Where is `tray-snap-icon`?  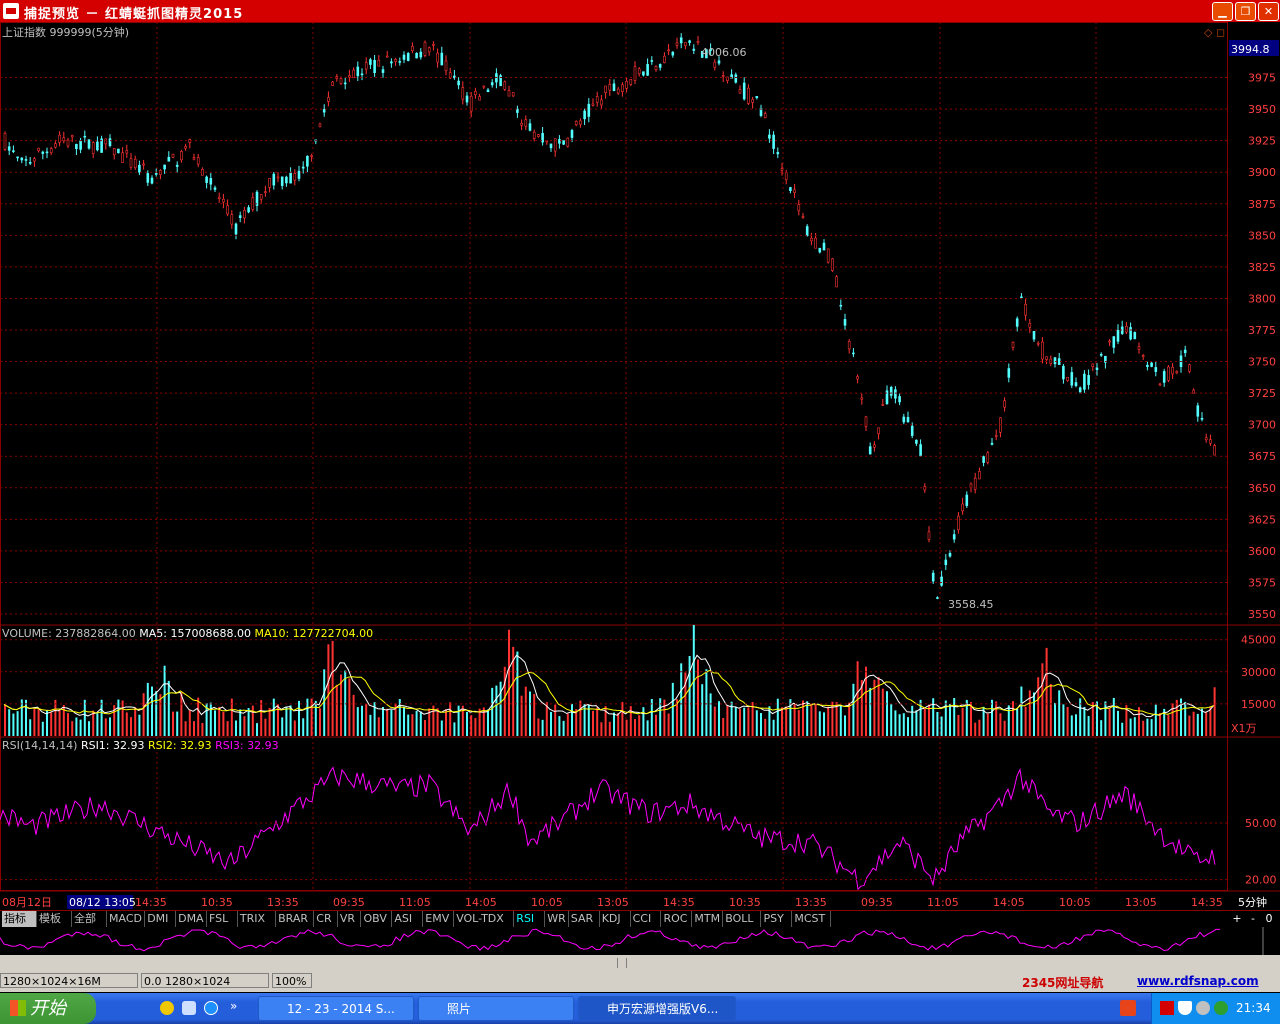 tray-snap-icon is located at coordinates (1167, 1008).